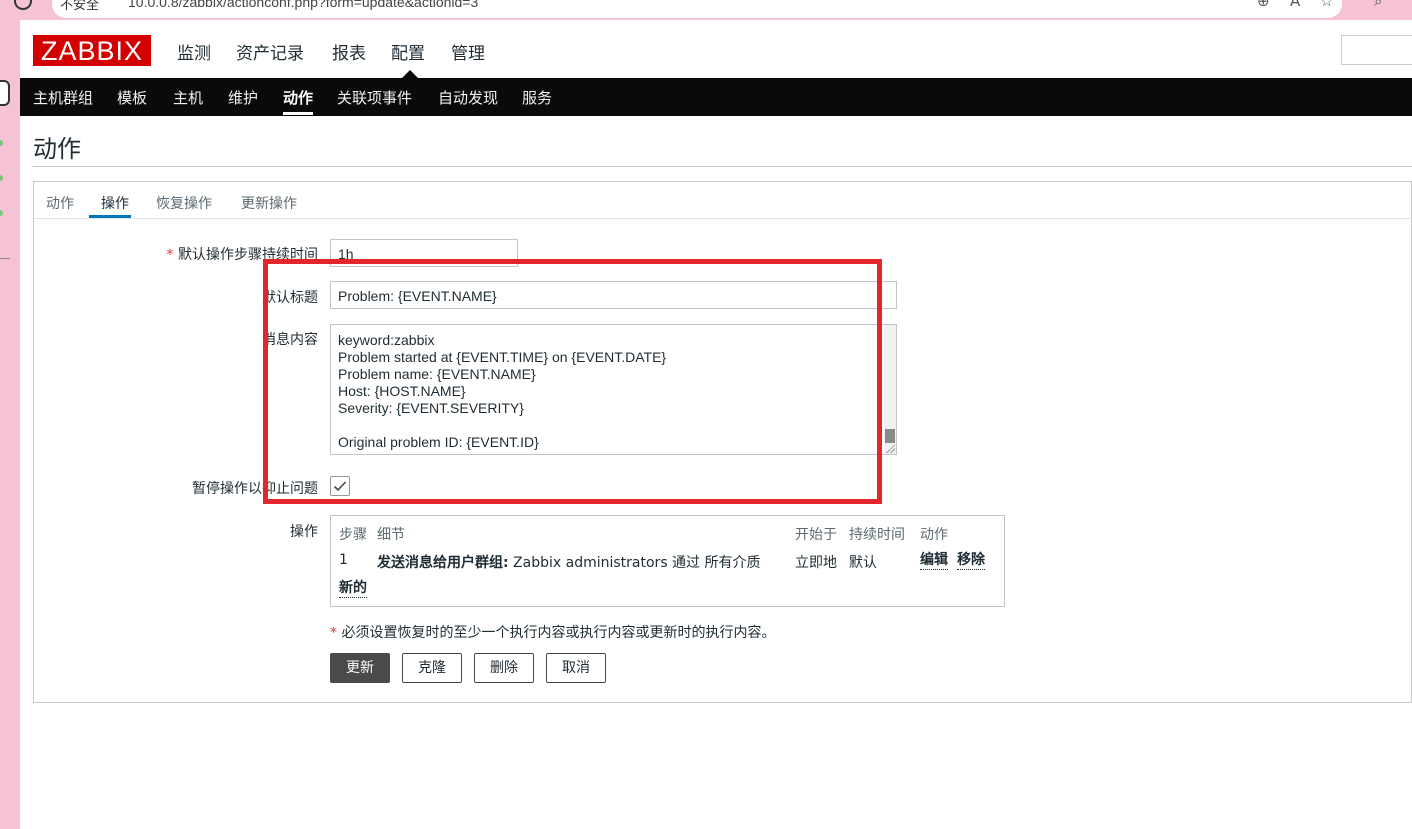  What do you see at coordinates (353, 589) in the screenshot?
I see `new-operation-link: 新的` at bounding box center [353, 589].